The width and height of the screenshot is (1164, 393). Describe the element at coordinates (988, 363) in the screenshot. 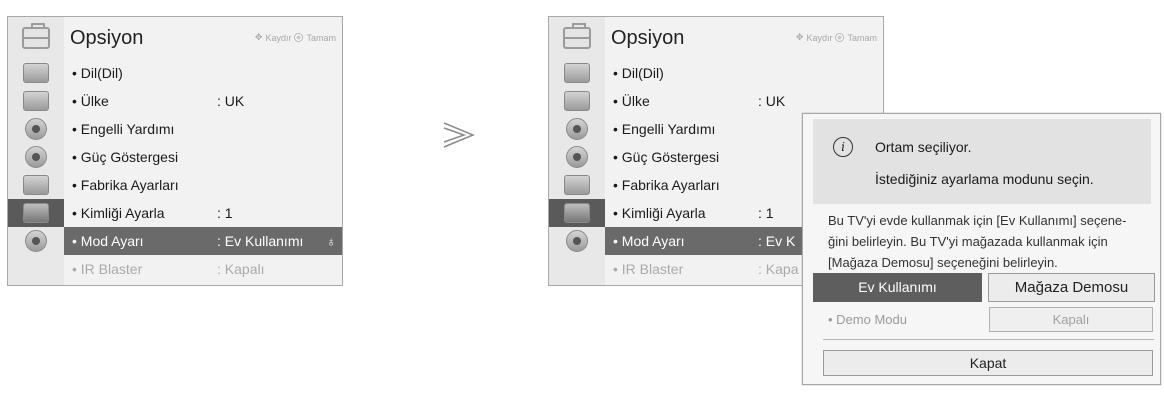

I see `close-button: Kapat` at that location.